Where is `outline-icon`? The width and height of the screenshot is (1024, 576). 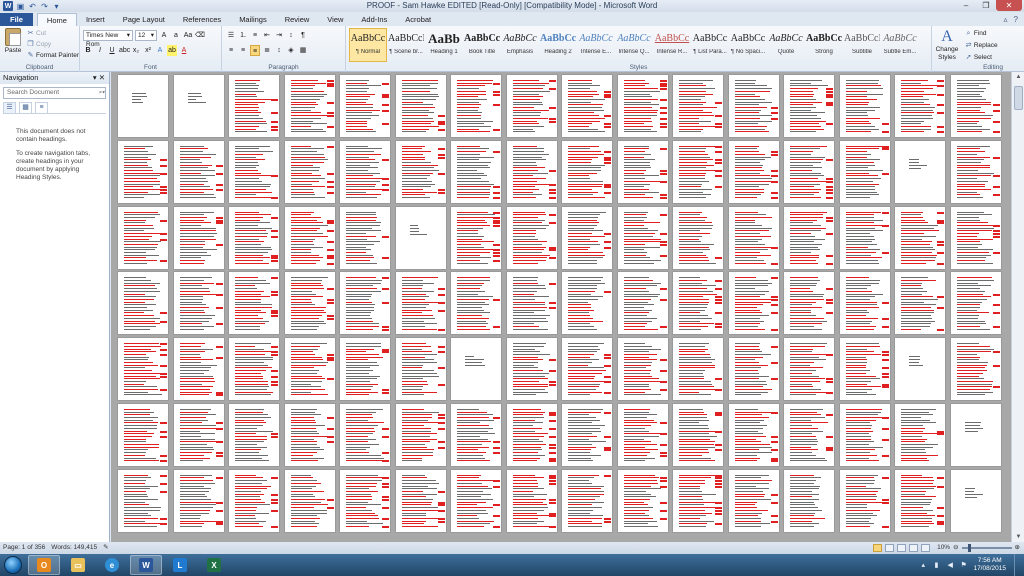
outline-icon is located at coordinates (914, 548).